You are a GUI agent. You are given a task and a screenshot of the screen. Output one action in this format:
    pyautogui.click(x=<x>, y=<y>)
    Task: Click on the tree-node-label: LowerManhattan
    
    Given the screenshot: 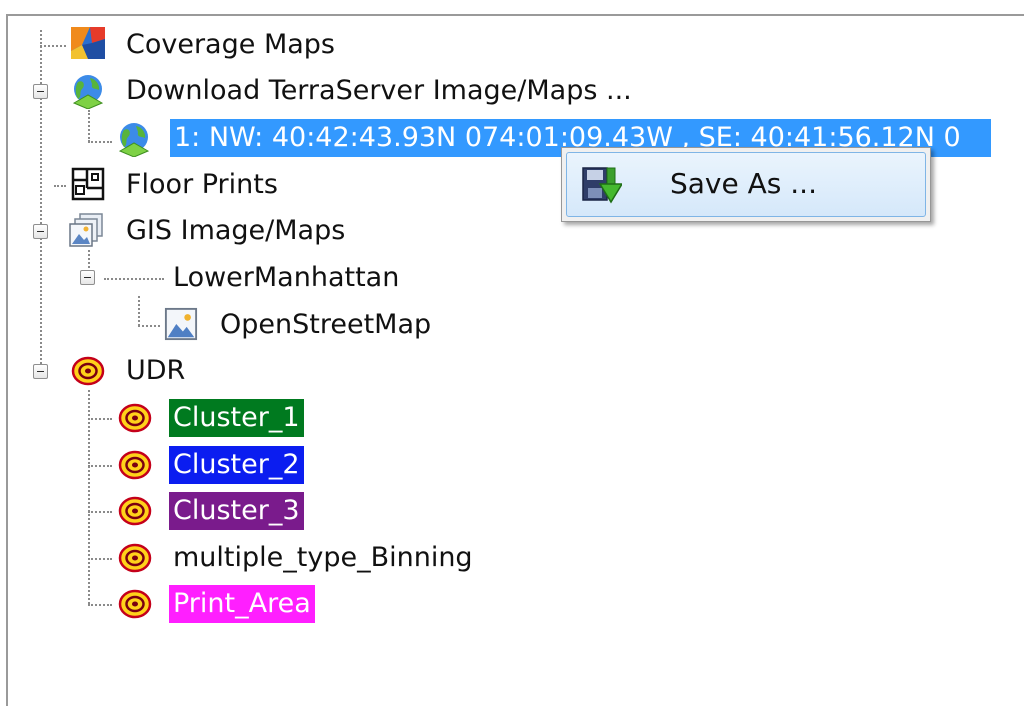 What is the action you would take?
    pyautogui.click(x=286, y=277)
    